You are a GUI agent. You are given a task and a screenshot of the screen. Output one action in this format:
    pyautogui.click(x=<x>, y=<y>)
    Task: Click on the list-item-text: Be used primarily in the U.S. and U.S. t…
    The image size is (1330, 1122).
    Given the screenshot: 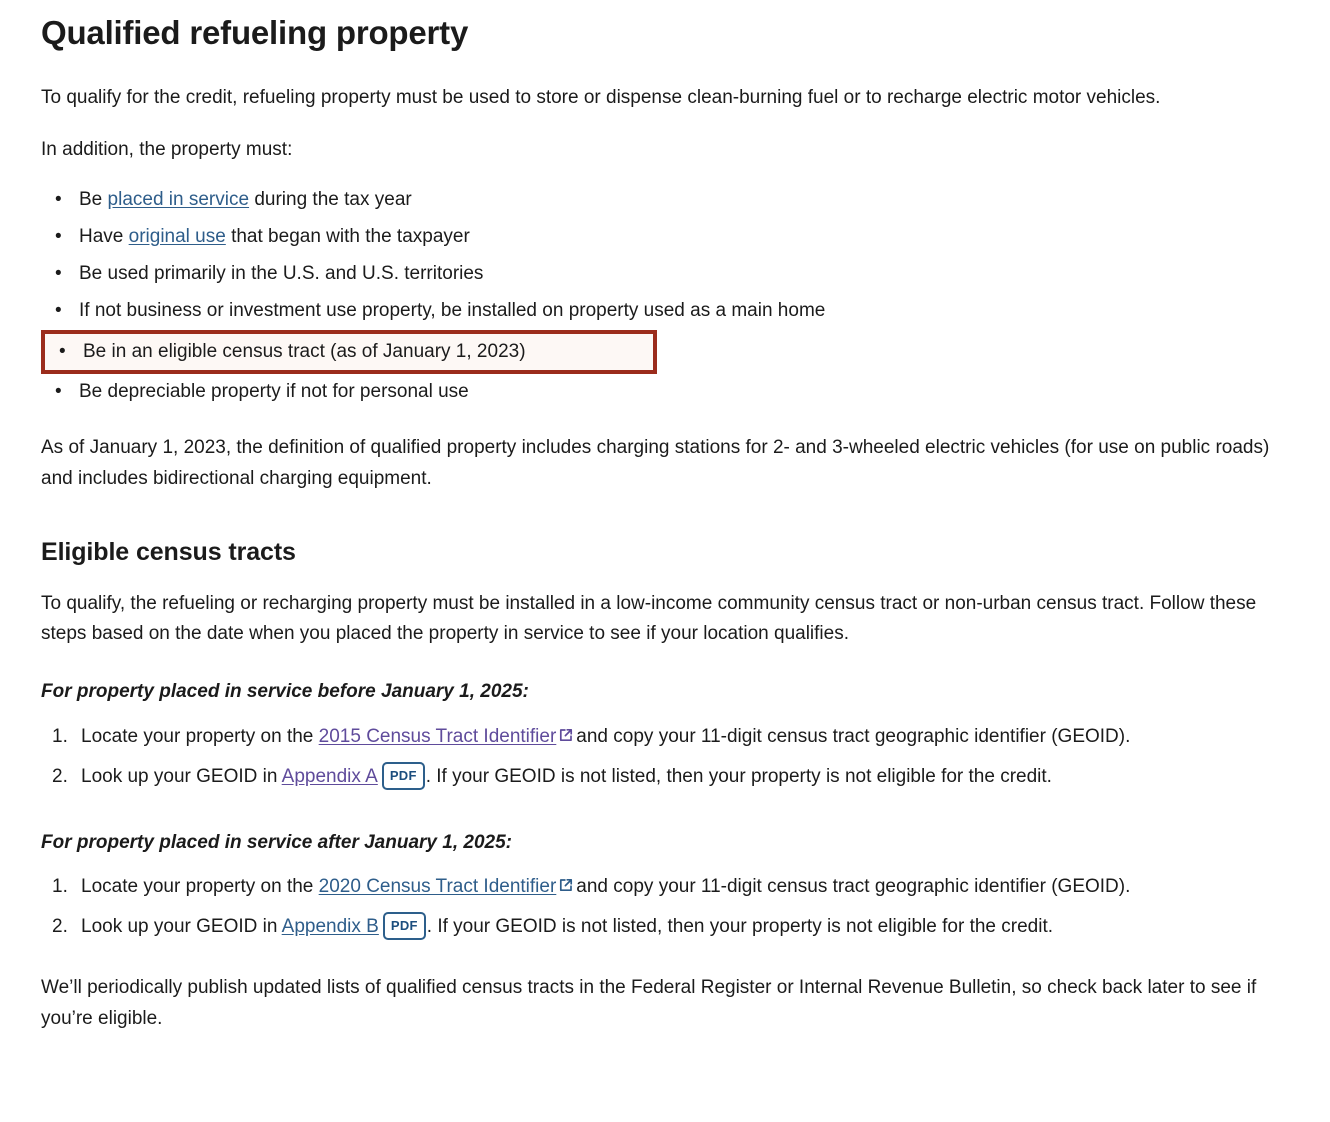 What is the action you would take?
    pyautogui.click(x=281, y=273)
    